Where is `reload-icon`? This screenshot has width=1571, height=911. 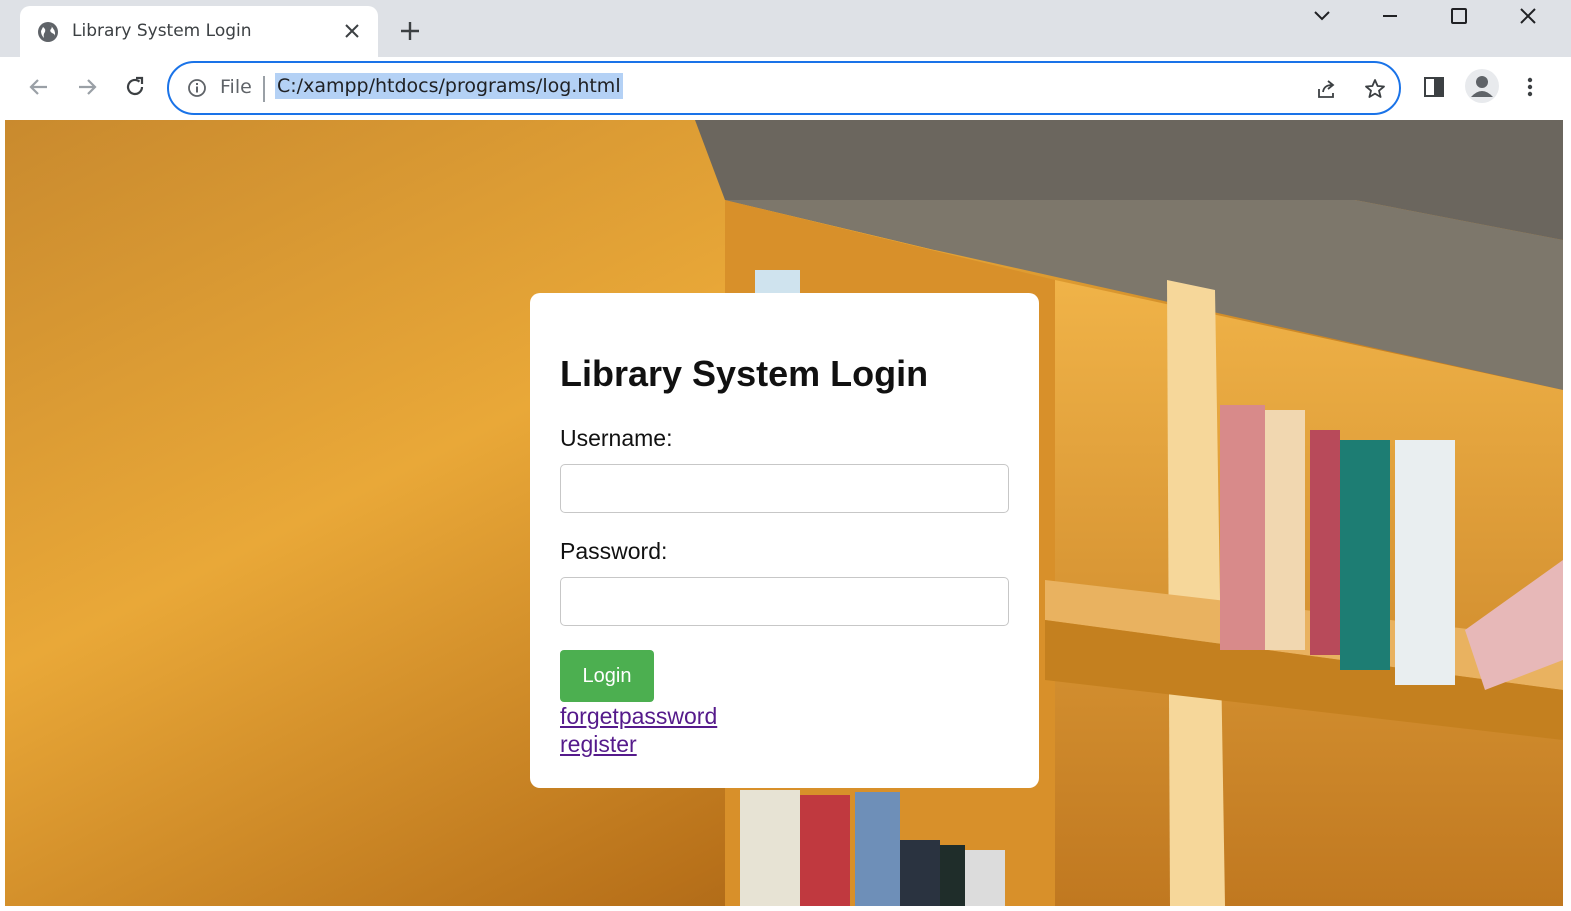
reload-icon is located at coordinates (135, 87).